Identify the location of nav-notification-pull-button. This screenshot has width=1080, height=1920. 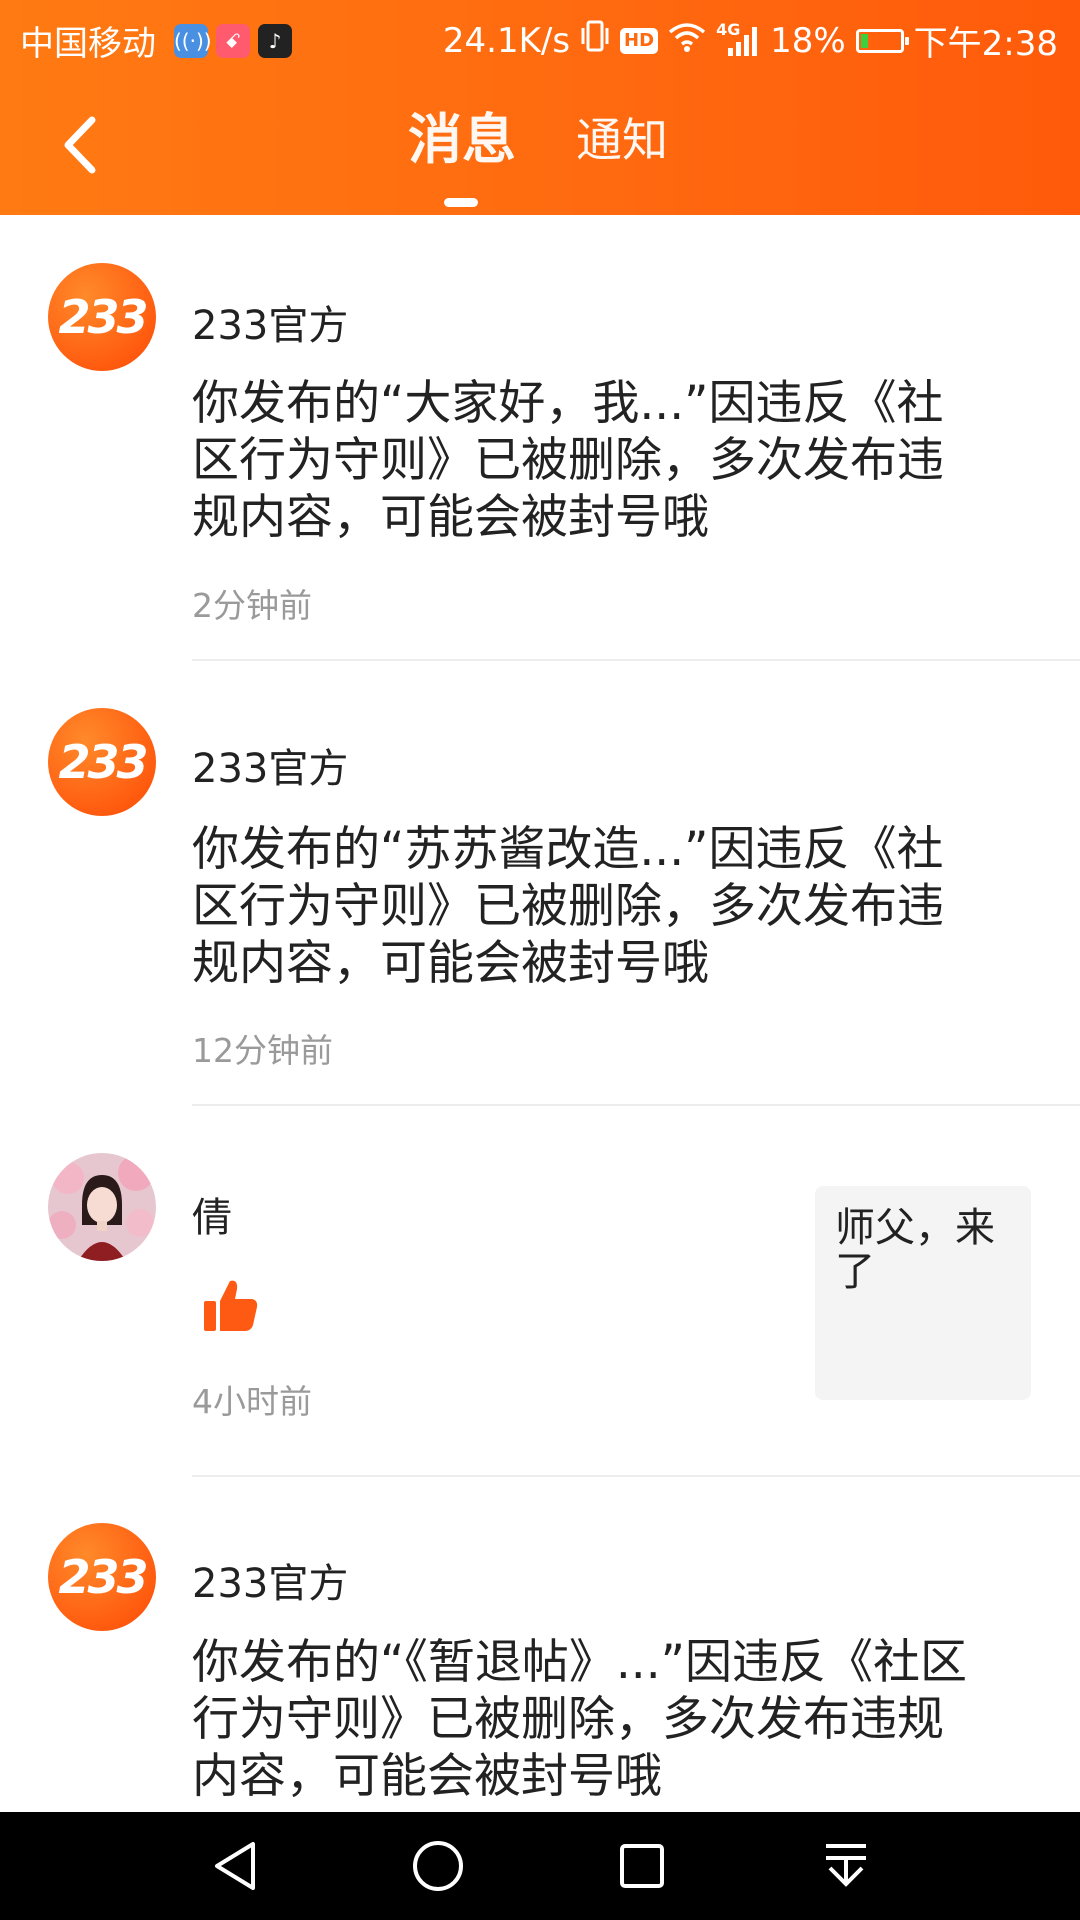
(846, 1866).